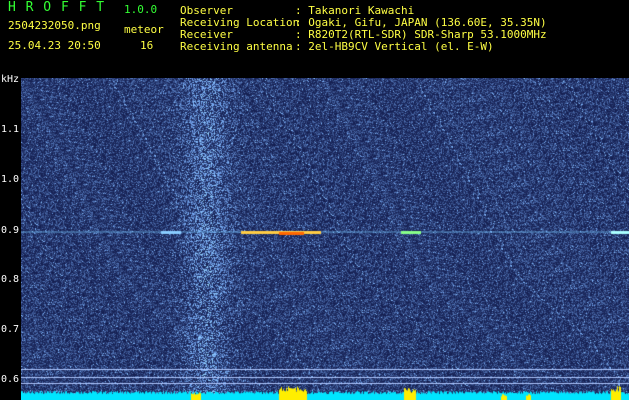 The height and width of the screenshot is (400, 629). What do you see at coordinates (10, 179) in the screenshot?
I see `freq-tick-label: 1.0` at bounding box center [10, 179].